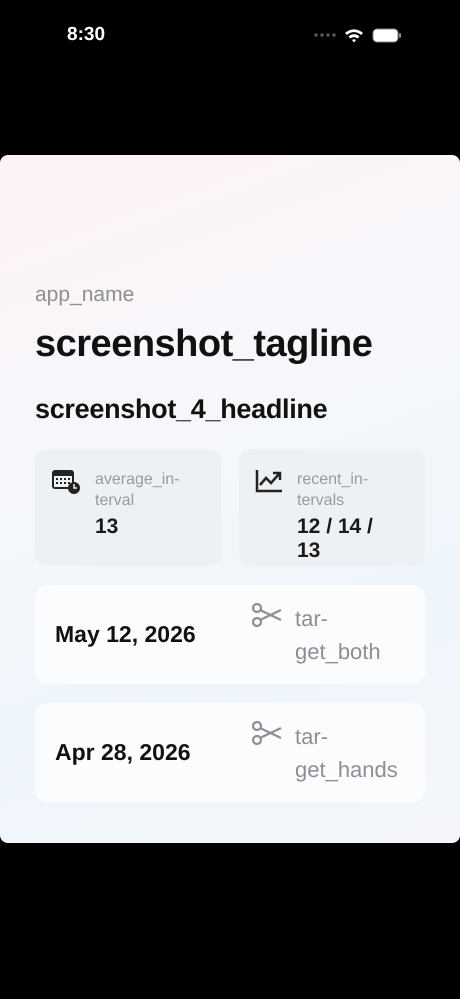  Describe the element at coordinates (85, 295) in the screenshot. I see `app-name: app_name` at that location.